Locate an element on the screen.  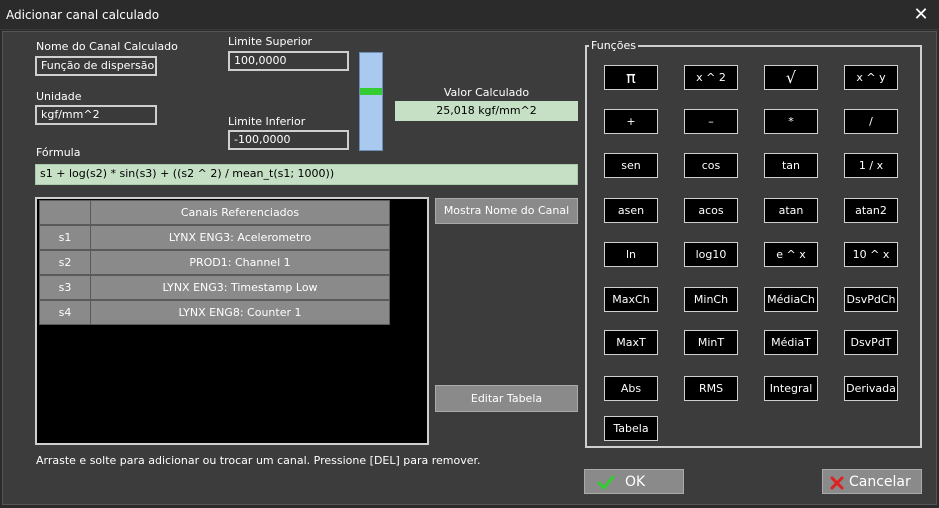
edit-table-button: Editar Tabela is located at coordinates (506, 398).